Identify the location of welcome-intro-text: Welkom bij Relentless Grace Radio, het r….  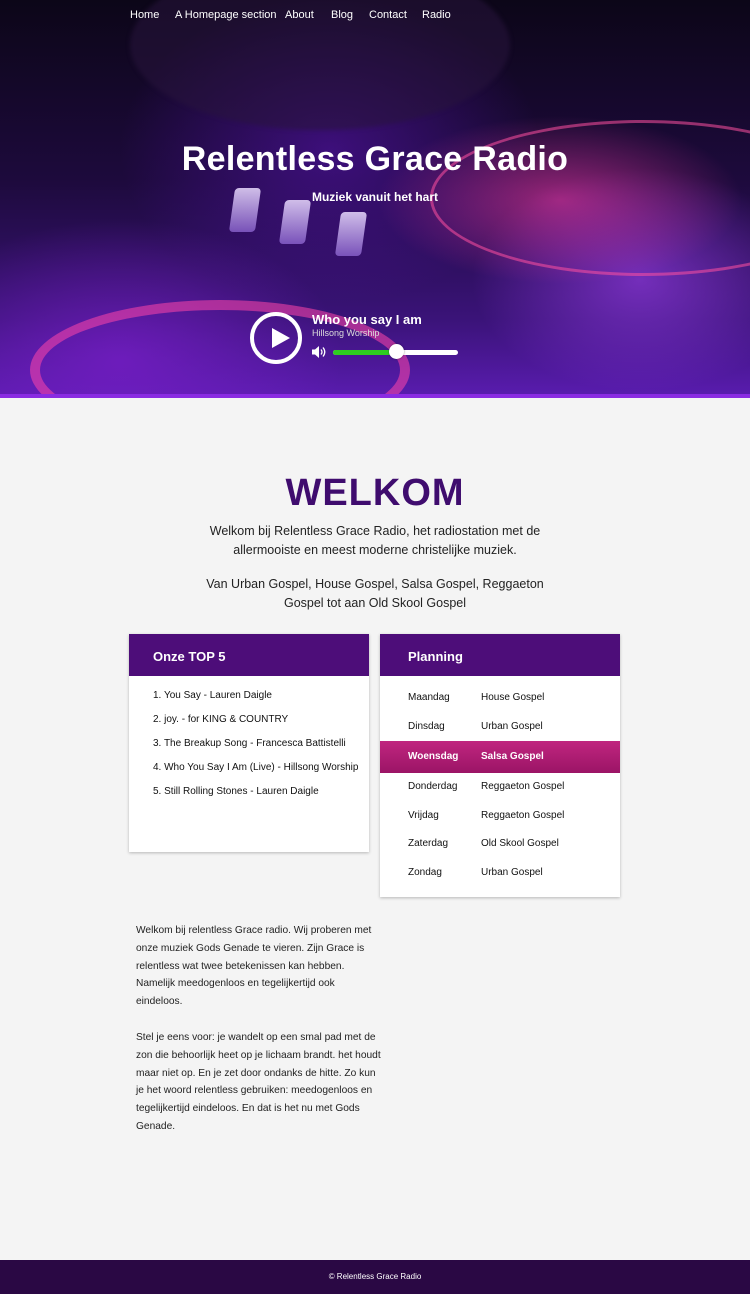
(375, 540).